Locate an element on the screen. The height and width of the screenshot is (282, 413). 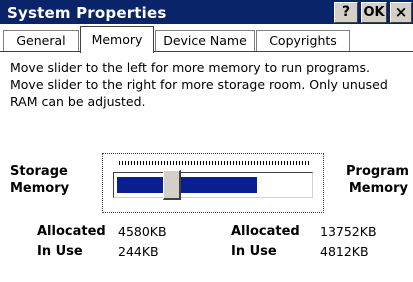
storage-memory-text: Storage Memory is located at coordinates (40, 180).